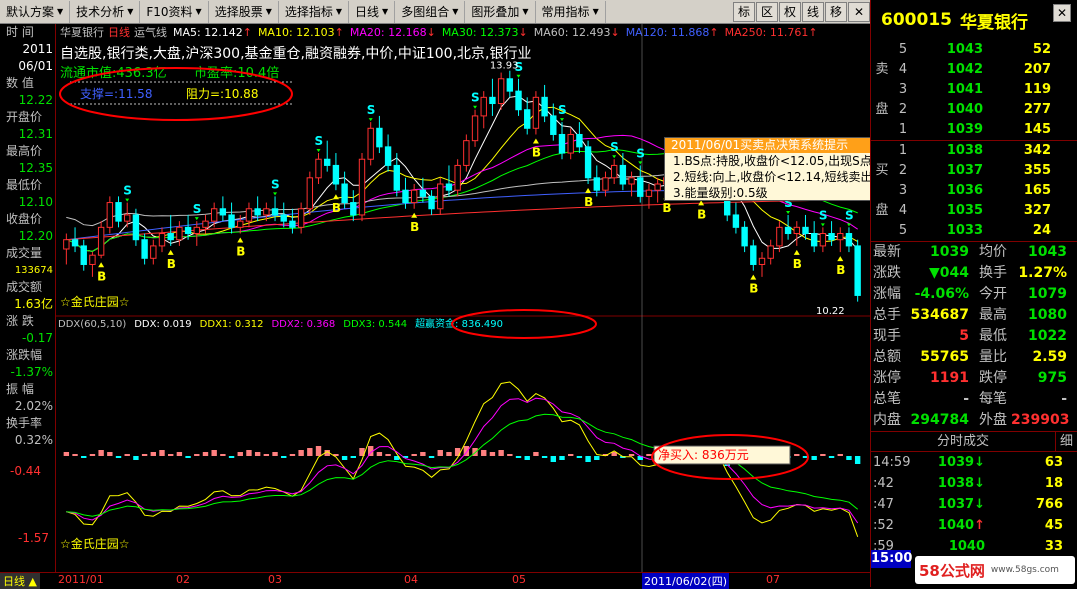  What do you see at coordinates (952, 211) in the screenshot?
I see `buy-price: 1035` at bounding box center [952, 211].